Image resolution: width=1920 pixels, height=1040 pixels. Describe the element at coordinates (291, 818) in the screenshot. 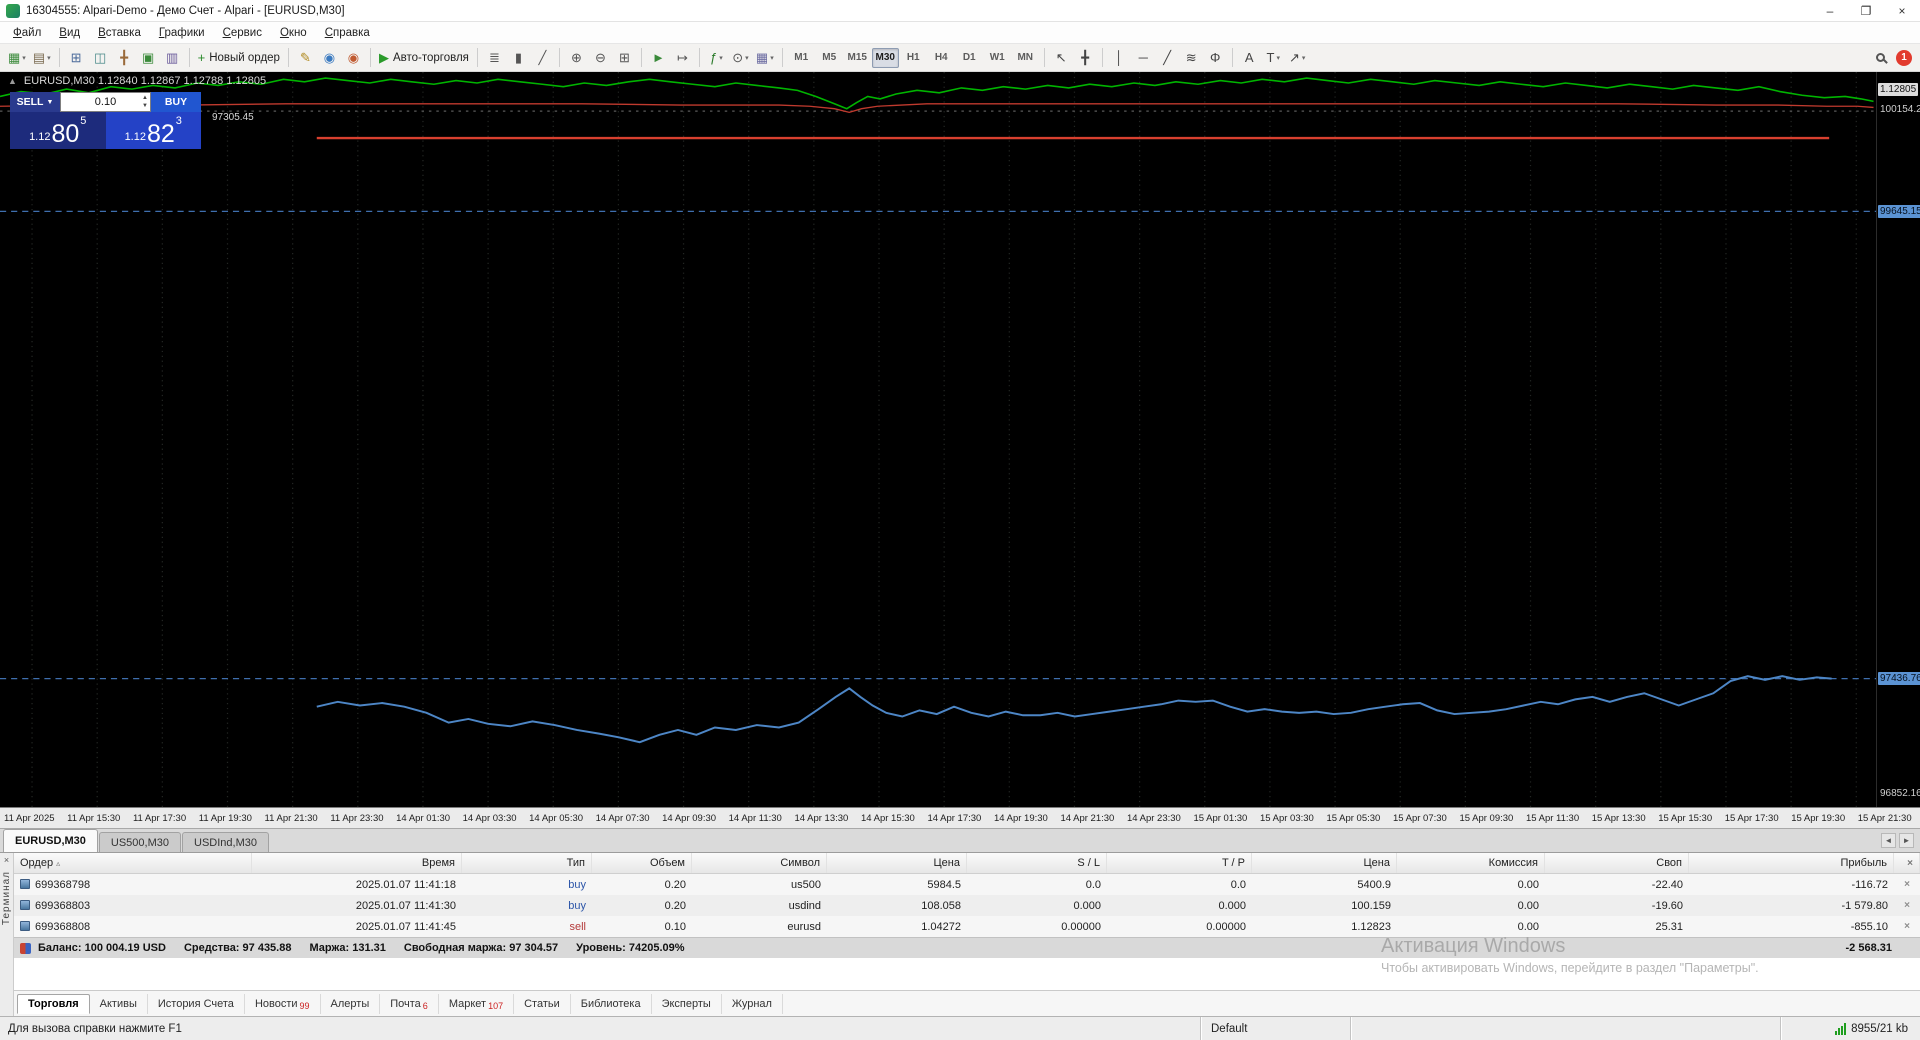

I see `time-label: 11 Apr 21:30` at that location.